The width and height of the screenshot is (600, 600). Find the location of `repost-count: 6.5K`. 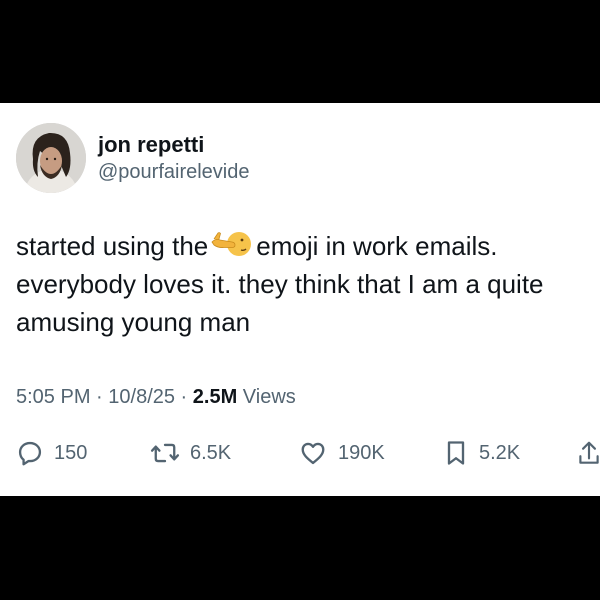

repost-count: 6.5K is located at coordinates (211, 452).